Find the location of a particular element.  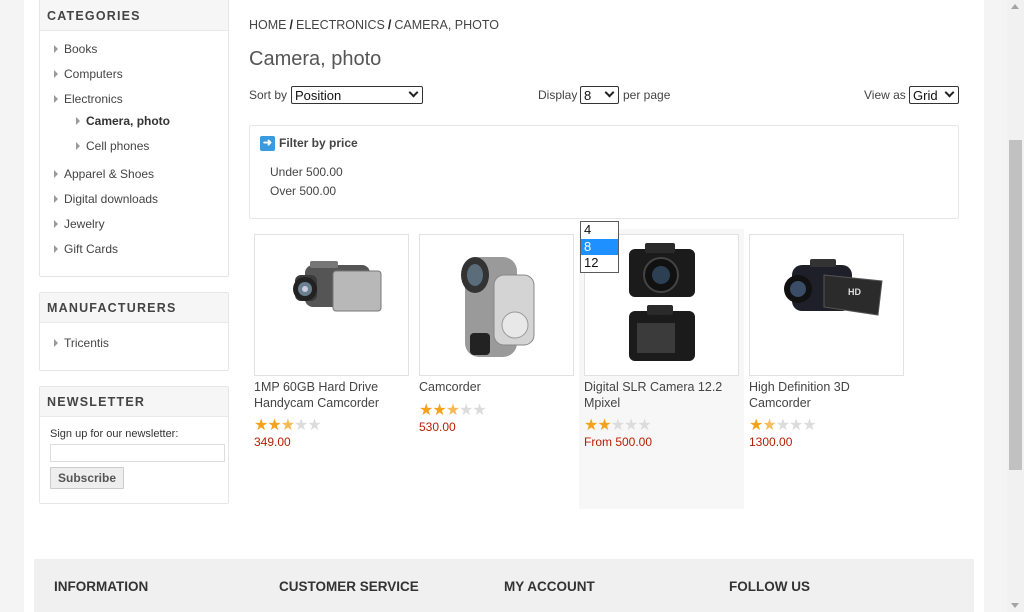

category-books: Books is located at coordinates (75, 49).